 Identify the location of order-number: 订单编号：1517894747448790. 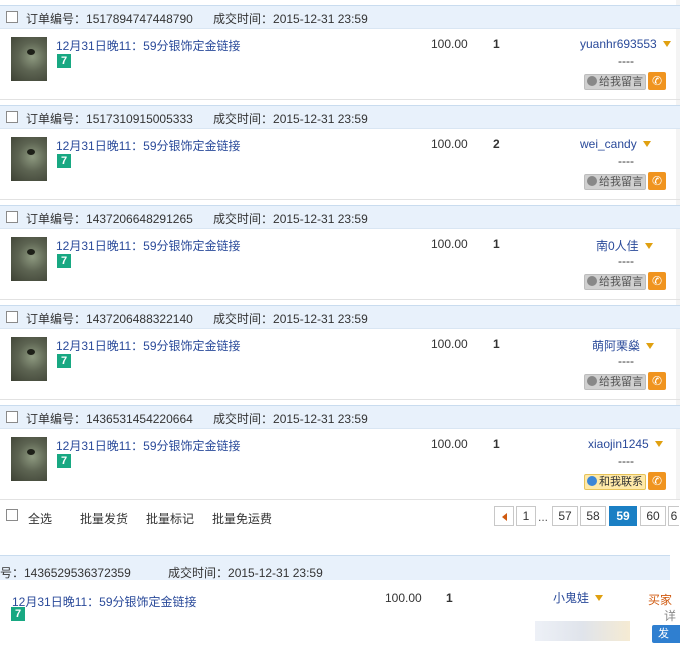
(109, 19).